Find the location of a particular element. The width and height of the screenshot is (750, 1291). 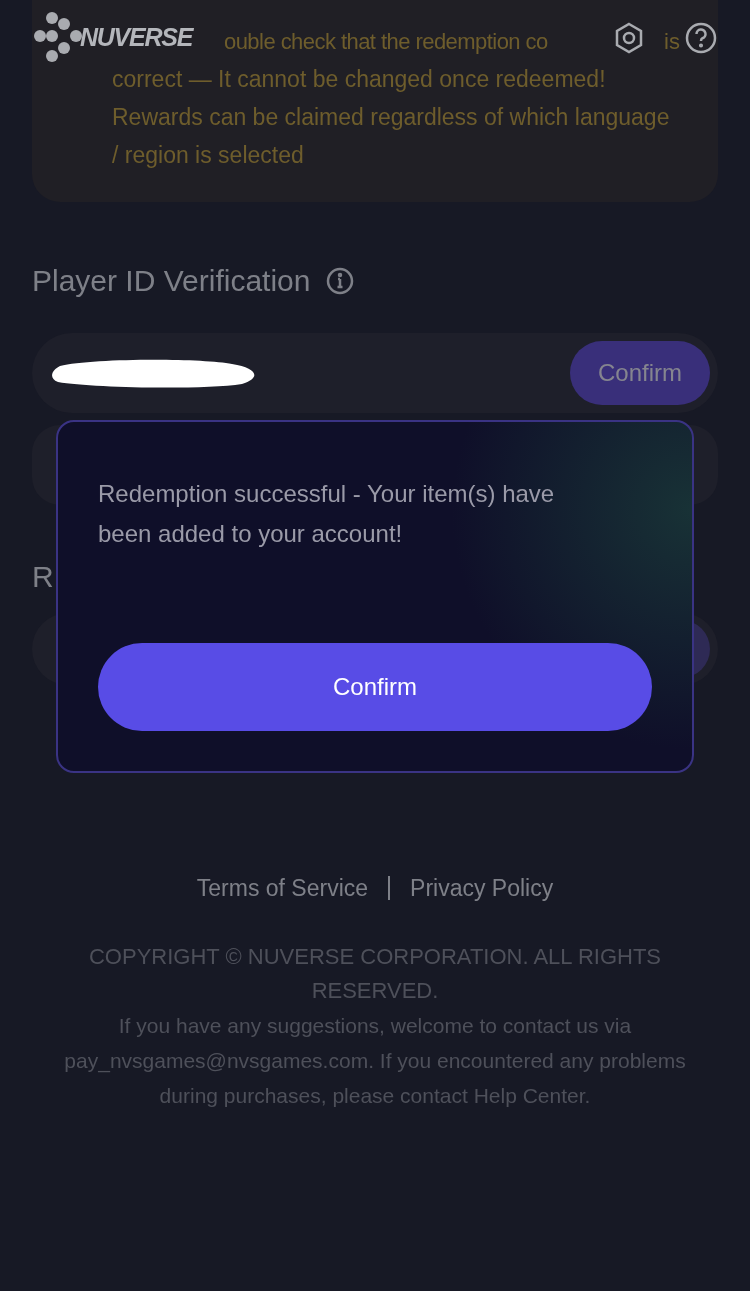

notice-text: ouble check that the redemption co is located at coordinates (386, 41).